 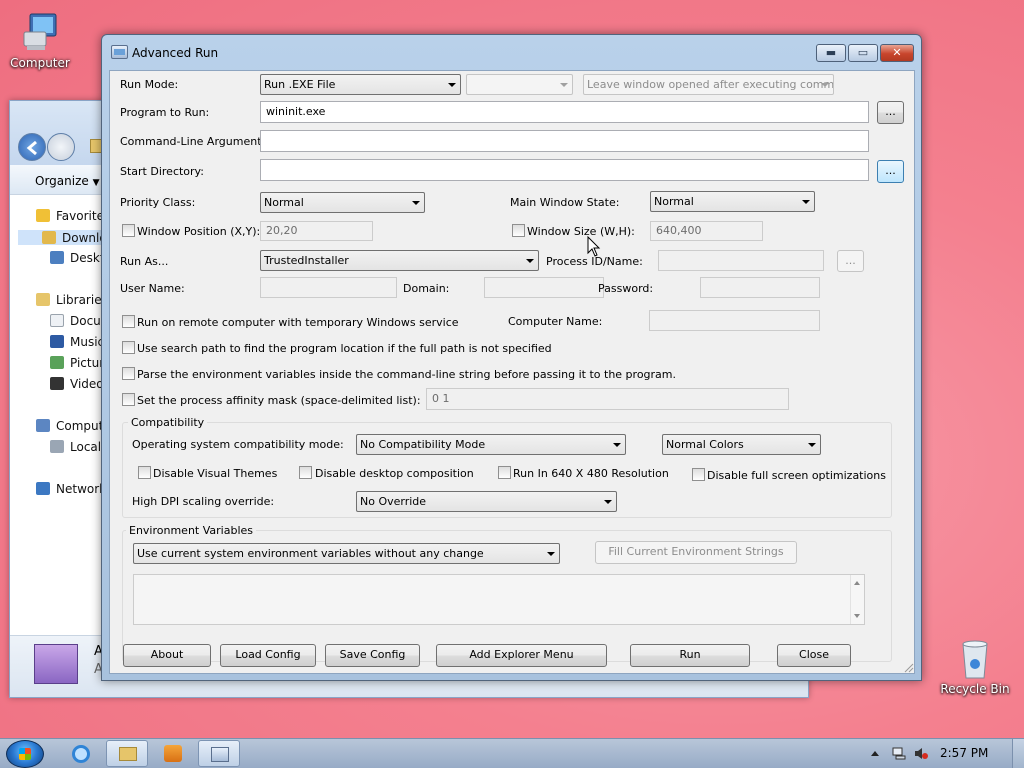 I want to click on window-size-checkbox, so click(x=518, y=230).